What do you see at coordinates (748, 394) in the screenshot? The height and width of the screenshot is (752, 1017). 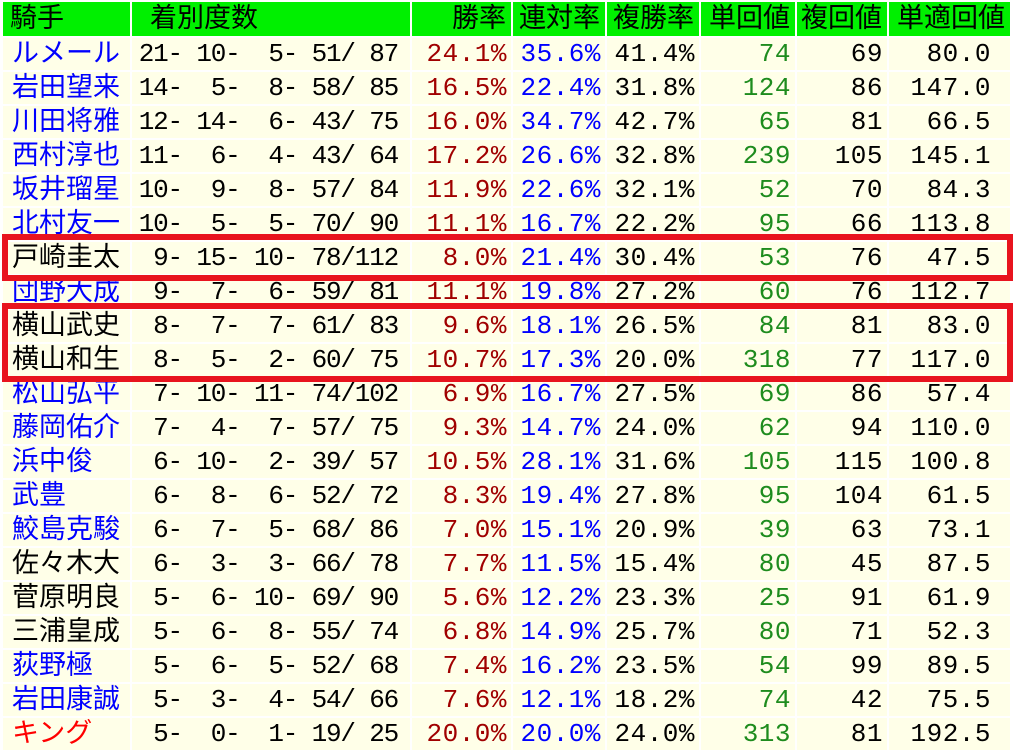 I see `win-return-cell: 69` at bounding box center [748, 394].